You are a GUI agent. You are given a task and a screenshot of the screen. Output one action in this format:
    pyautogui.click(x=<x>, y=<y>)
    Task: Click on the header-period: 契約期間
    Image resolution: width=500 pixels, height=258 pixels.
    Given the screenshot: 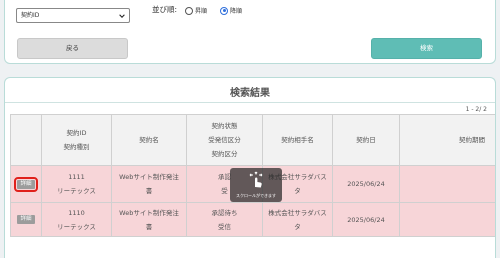 What is the action you would take?
    pyautogui.click(x=447, y=140)
    